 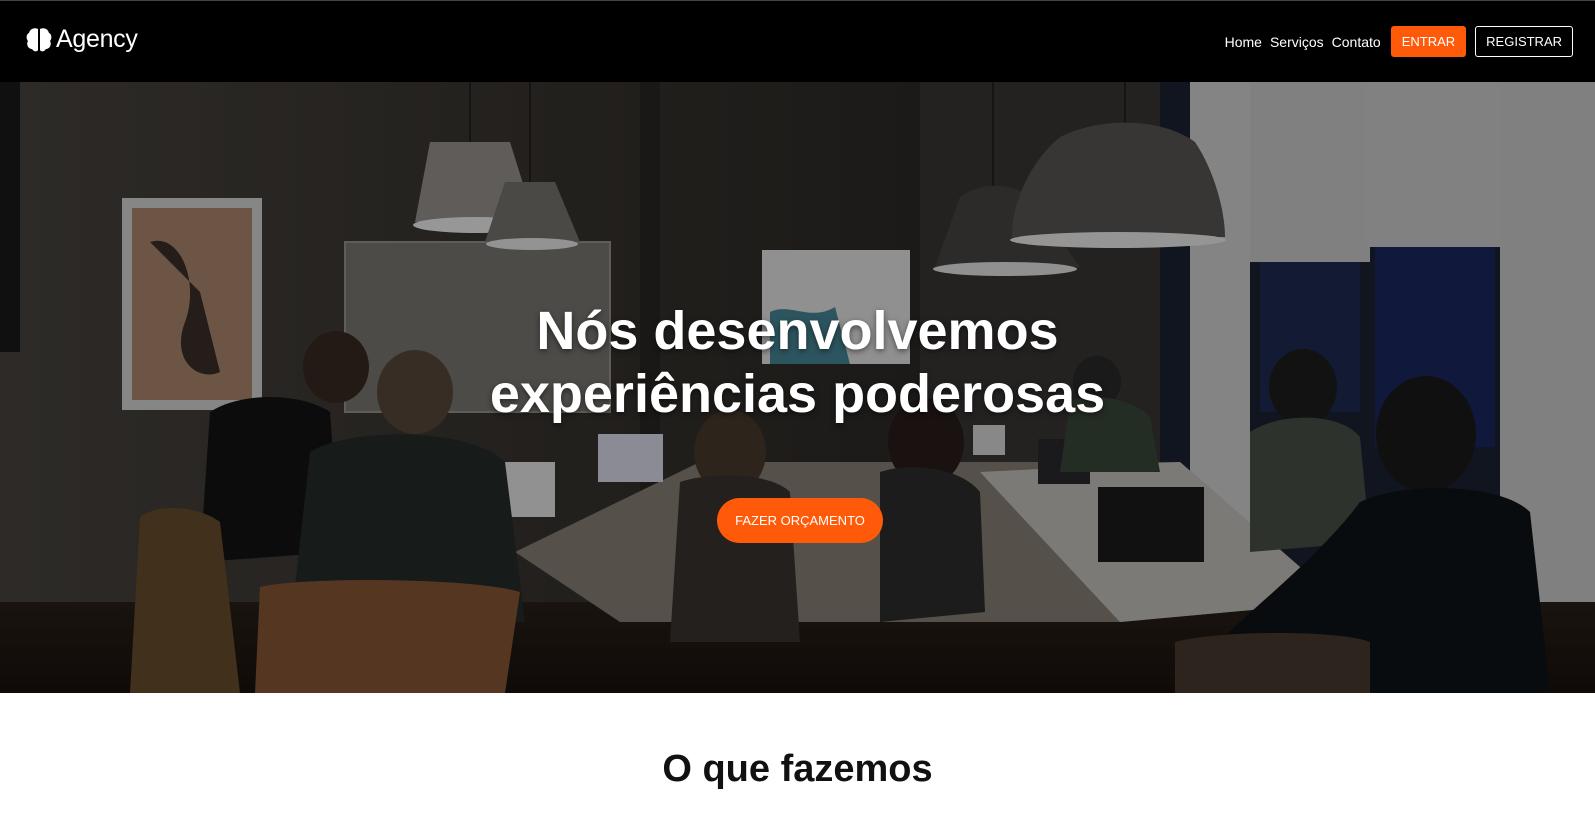 I want to click on nav-link-home: Home, so click(x=1243, y=42).